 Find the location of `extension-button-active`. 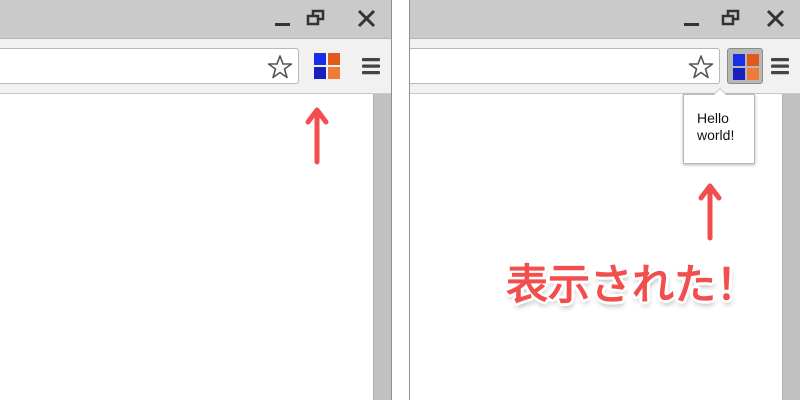

extension-button-active is located at coordinates (745, 66).